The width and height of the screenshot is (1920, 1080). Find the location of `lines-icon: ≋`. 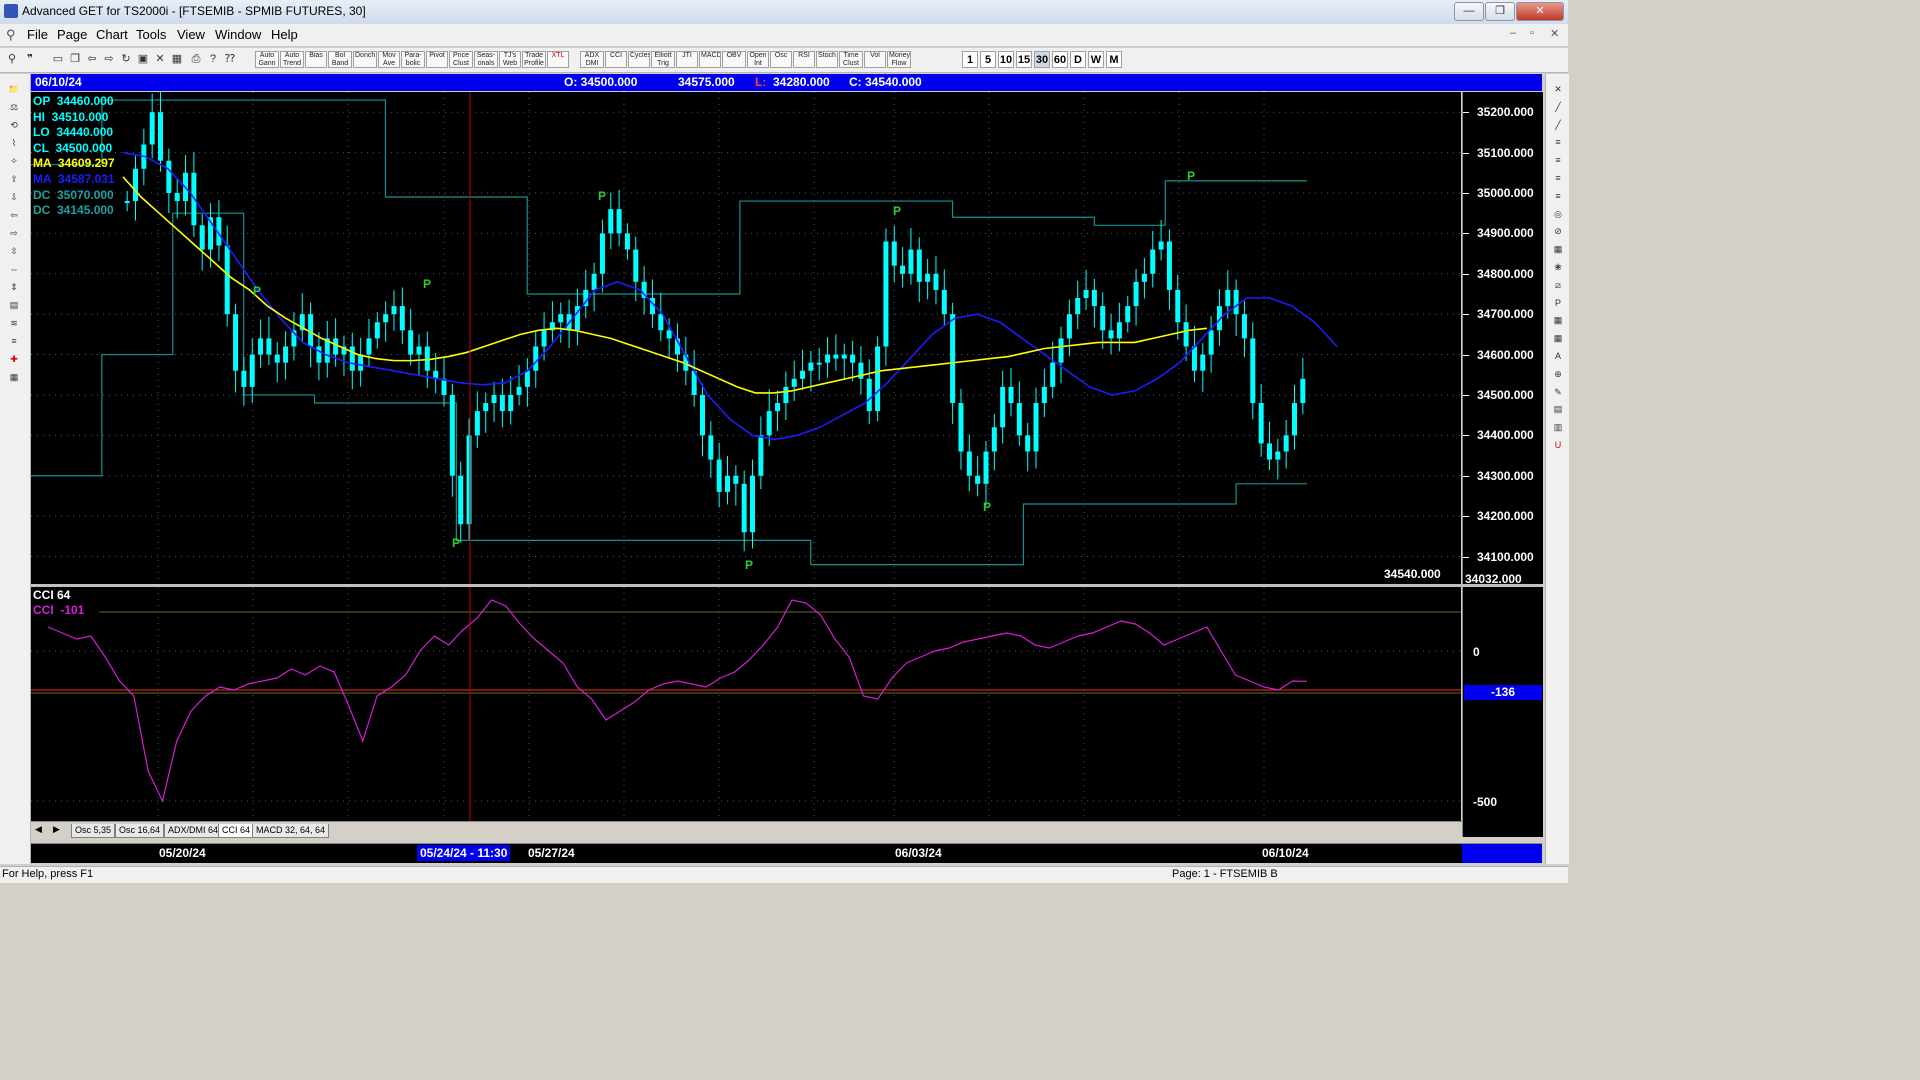

lines-icon: ≋ is located at coordinates (14, 323).